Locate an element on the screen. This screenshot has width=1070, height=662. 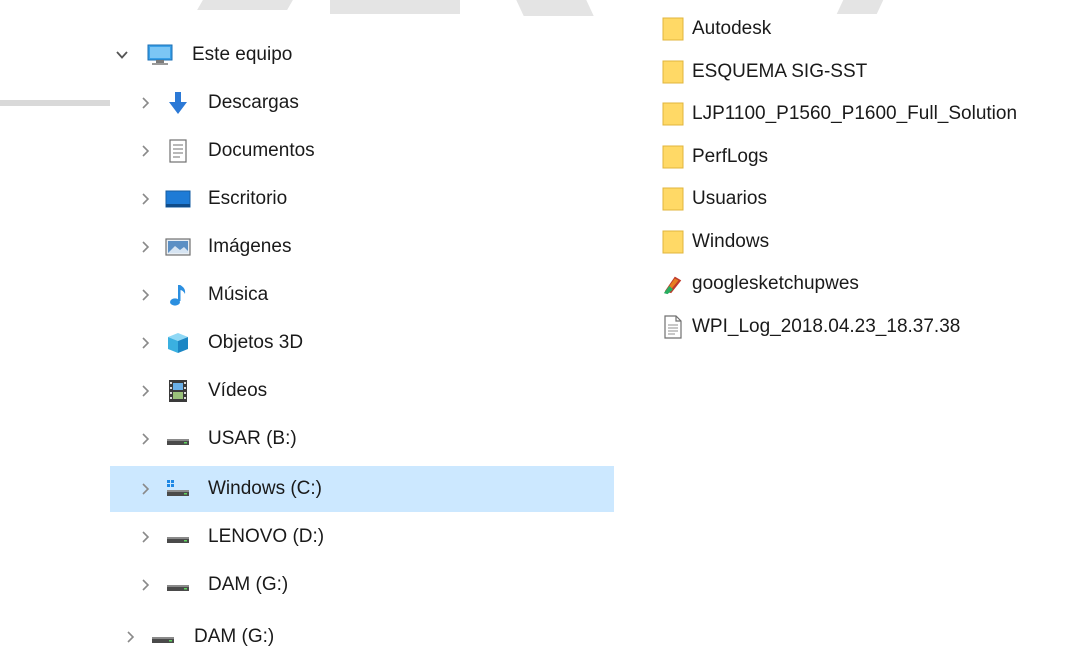
nav-item-dam-g: DAM (G:) is located at coordinates (362, 585).